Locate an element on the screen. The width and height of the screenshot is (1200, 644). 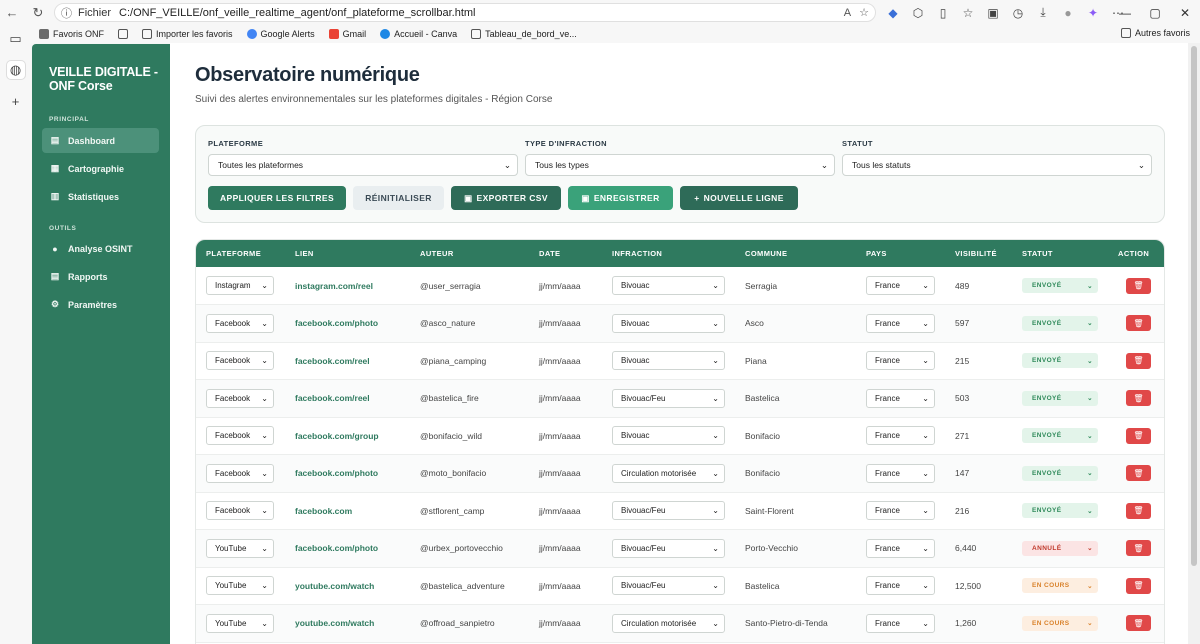
new-line-button: + NOUVELLE LIGNE is located at coordinates (739, 198).